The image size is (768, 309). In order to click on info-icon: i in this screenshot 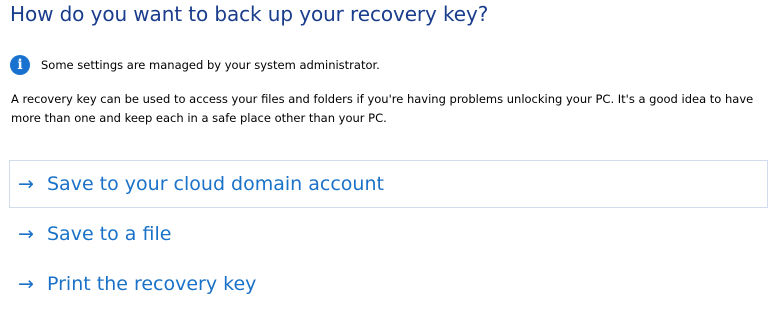, I will do `click(20, 65)`.